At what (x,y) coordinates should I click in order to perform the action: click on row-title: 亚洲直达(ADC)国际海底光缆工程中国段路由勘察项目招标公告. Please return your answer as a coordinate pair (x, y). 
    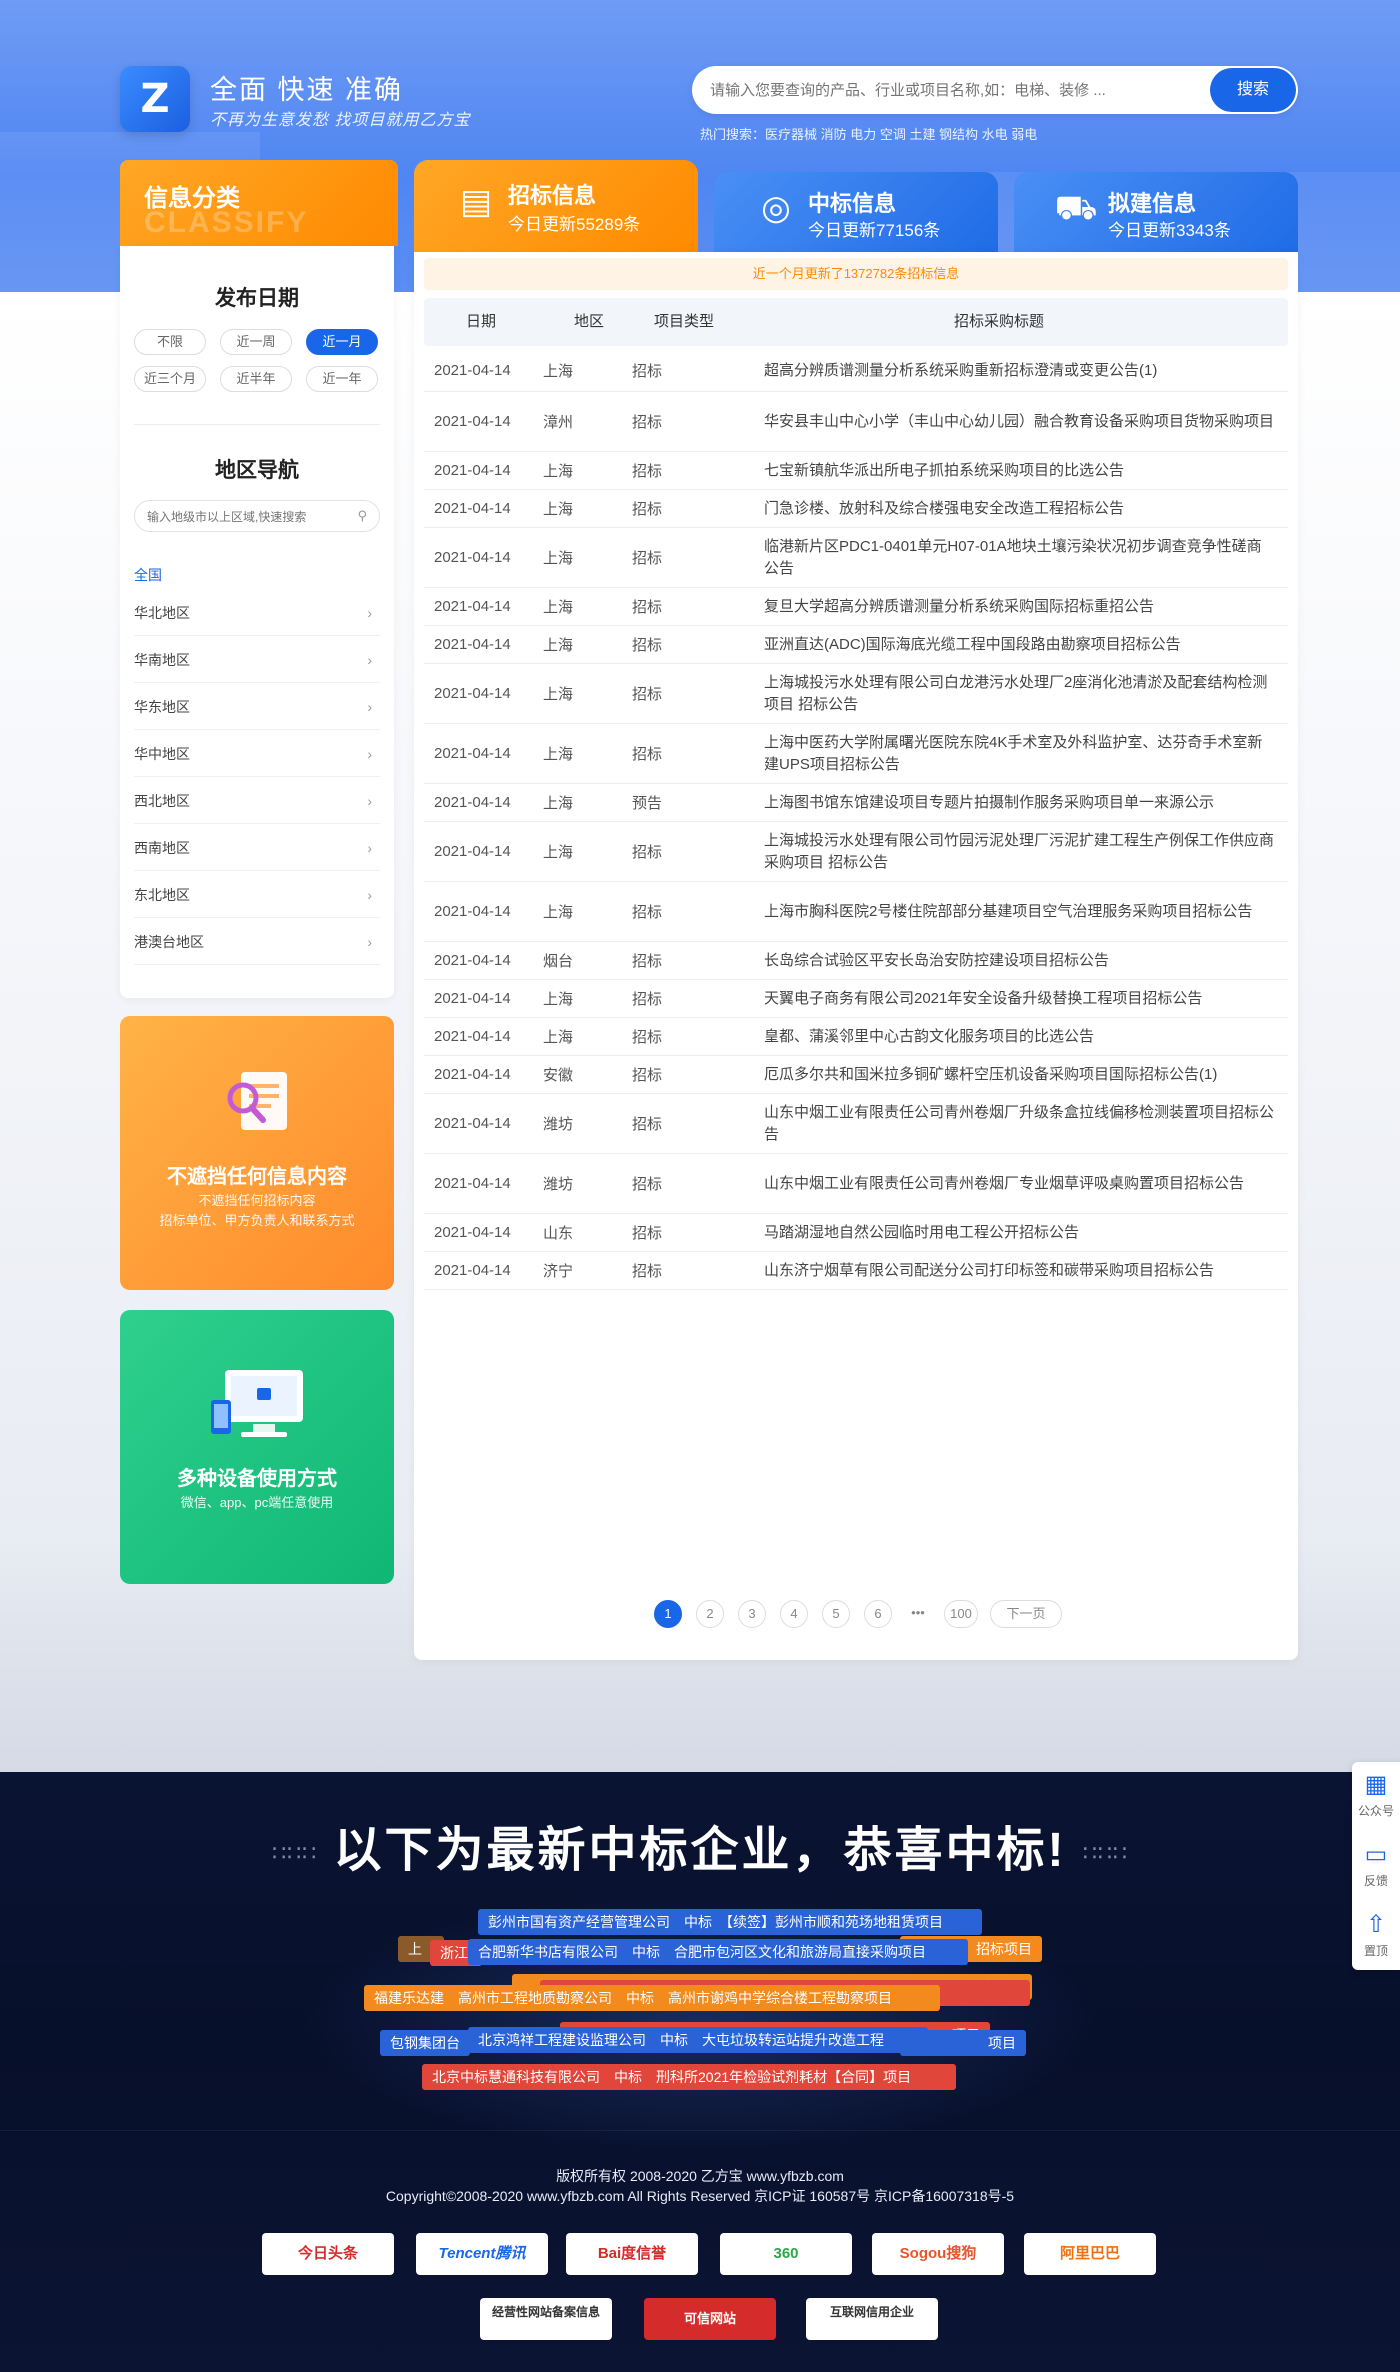
    Looking at the image, I should click on (1019, 644).